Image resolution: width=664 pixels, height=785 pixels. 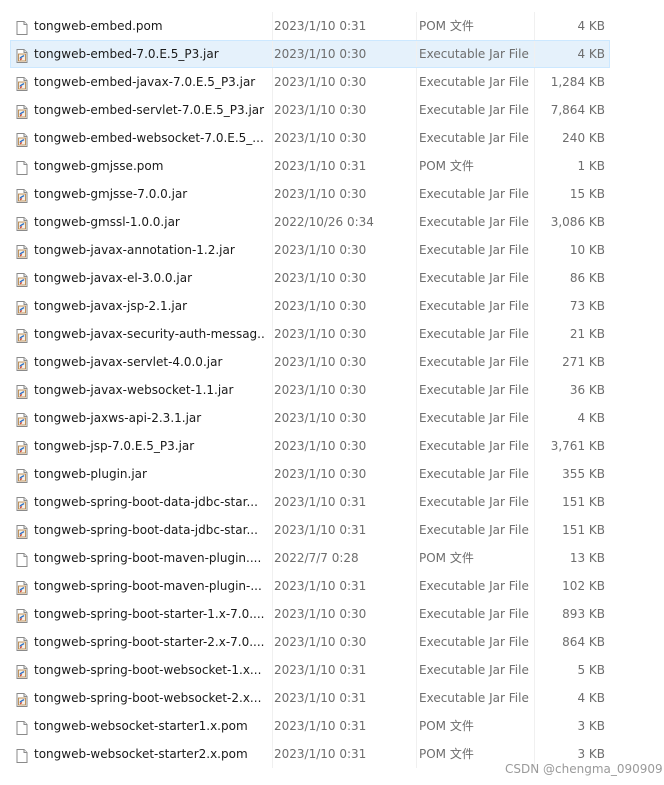 I want to click on file-size: 1,284 KB, so click(x=577, y=82).